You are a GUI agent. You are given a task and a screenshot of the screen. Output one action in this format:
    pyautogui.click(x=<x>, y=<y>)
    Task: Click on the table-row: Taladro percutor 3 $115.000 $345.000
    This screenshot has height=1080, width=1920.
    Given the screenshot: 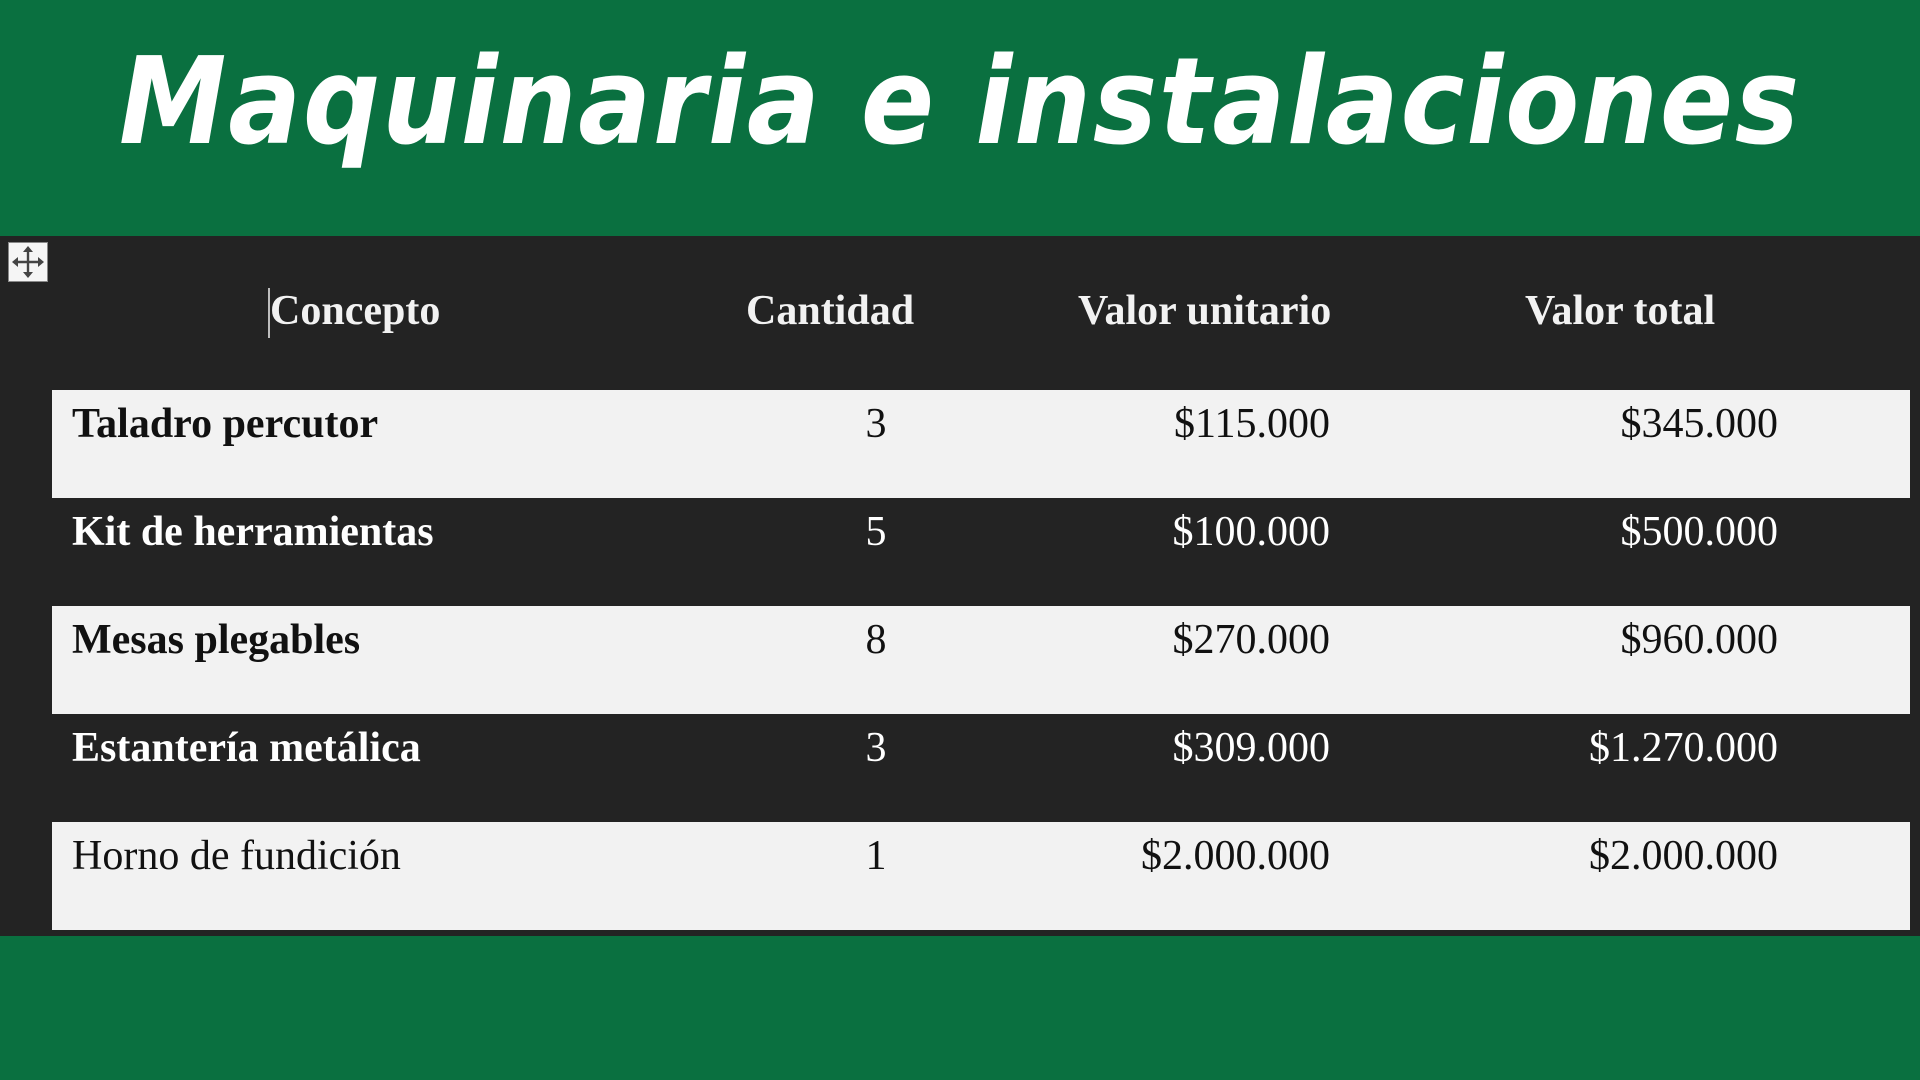 What is the action you would take?
    pyautogui.click(x=981, y=444)
    